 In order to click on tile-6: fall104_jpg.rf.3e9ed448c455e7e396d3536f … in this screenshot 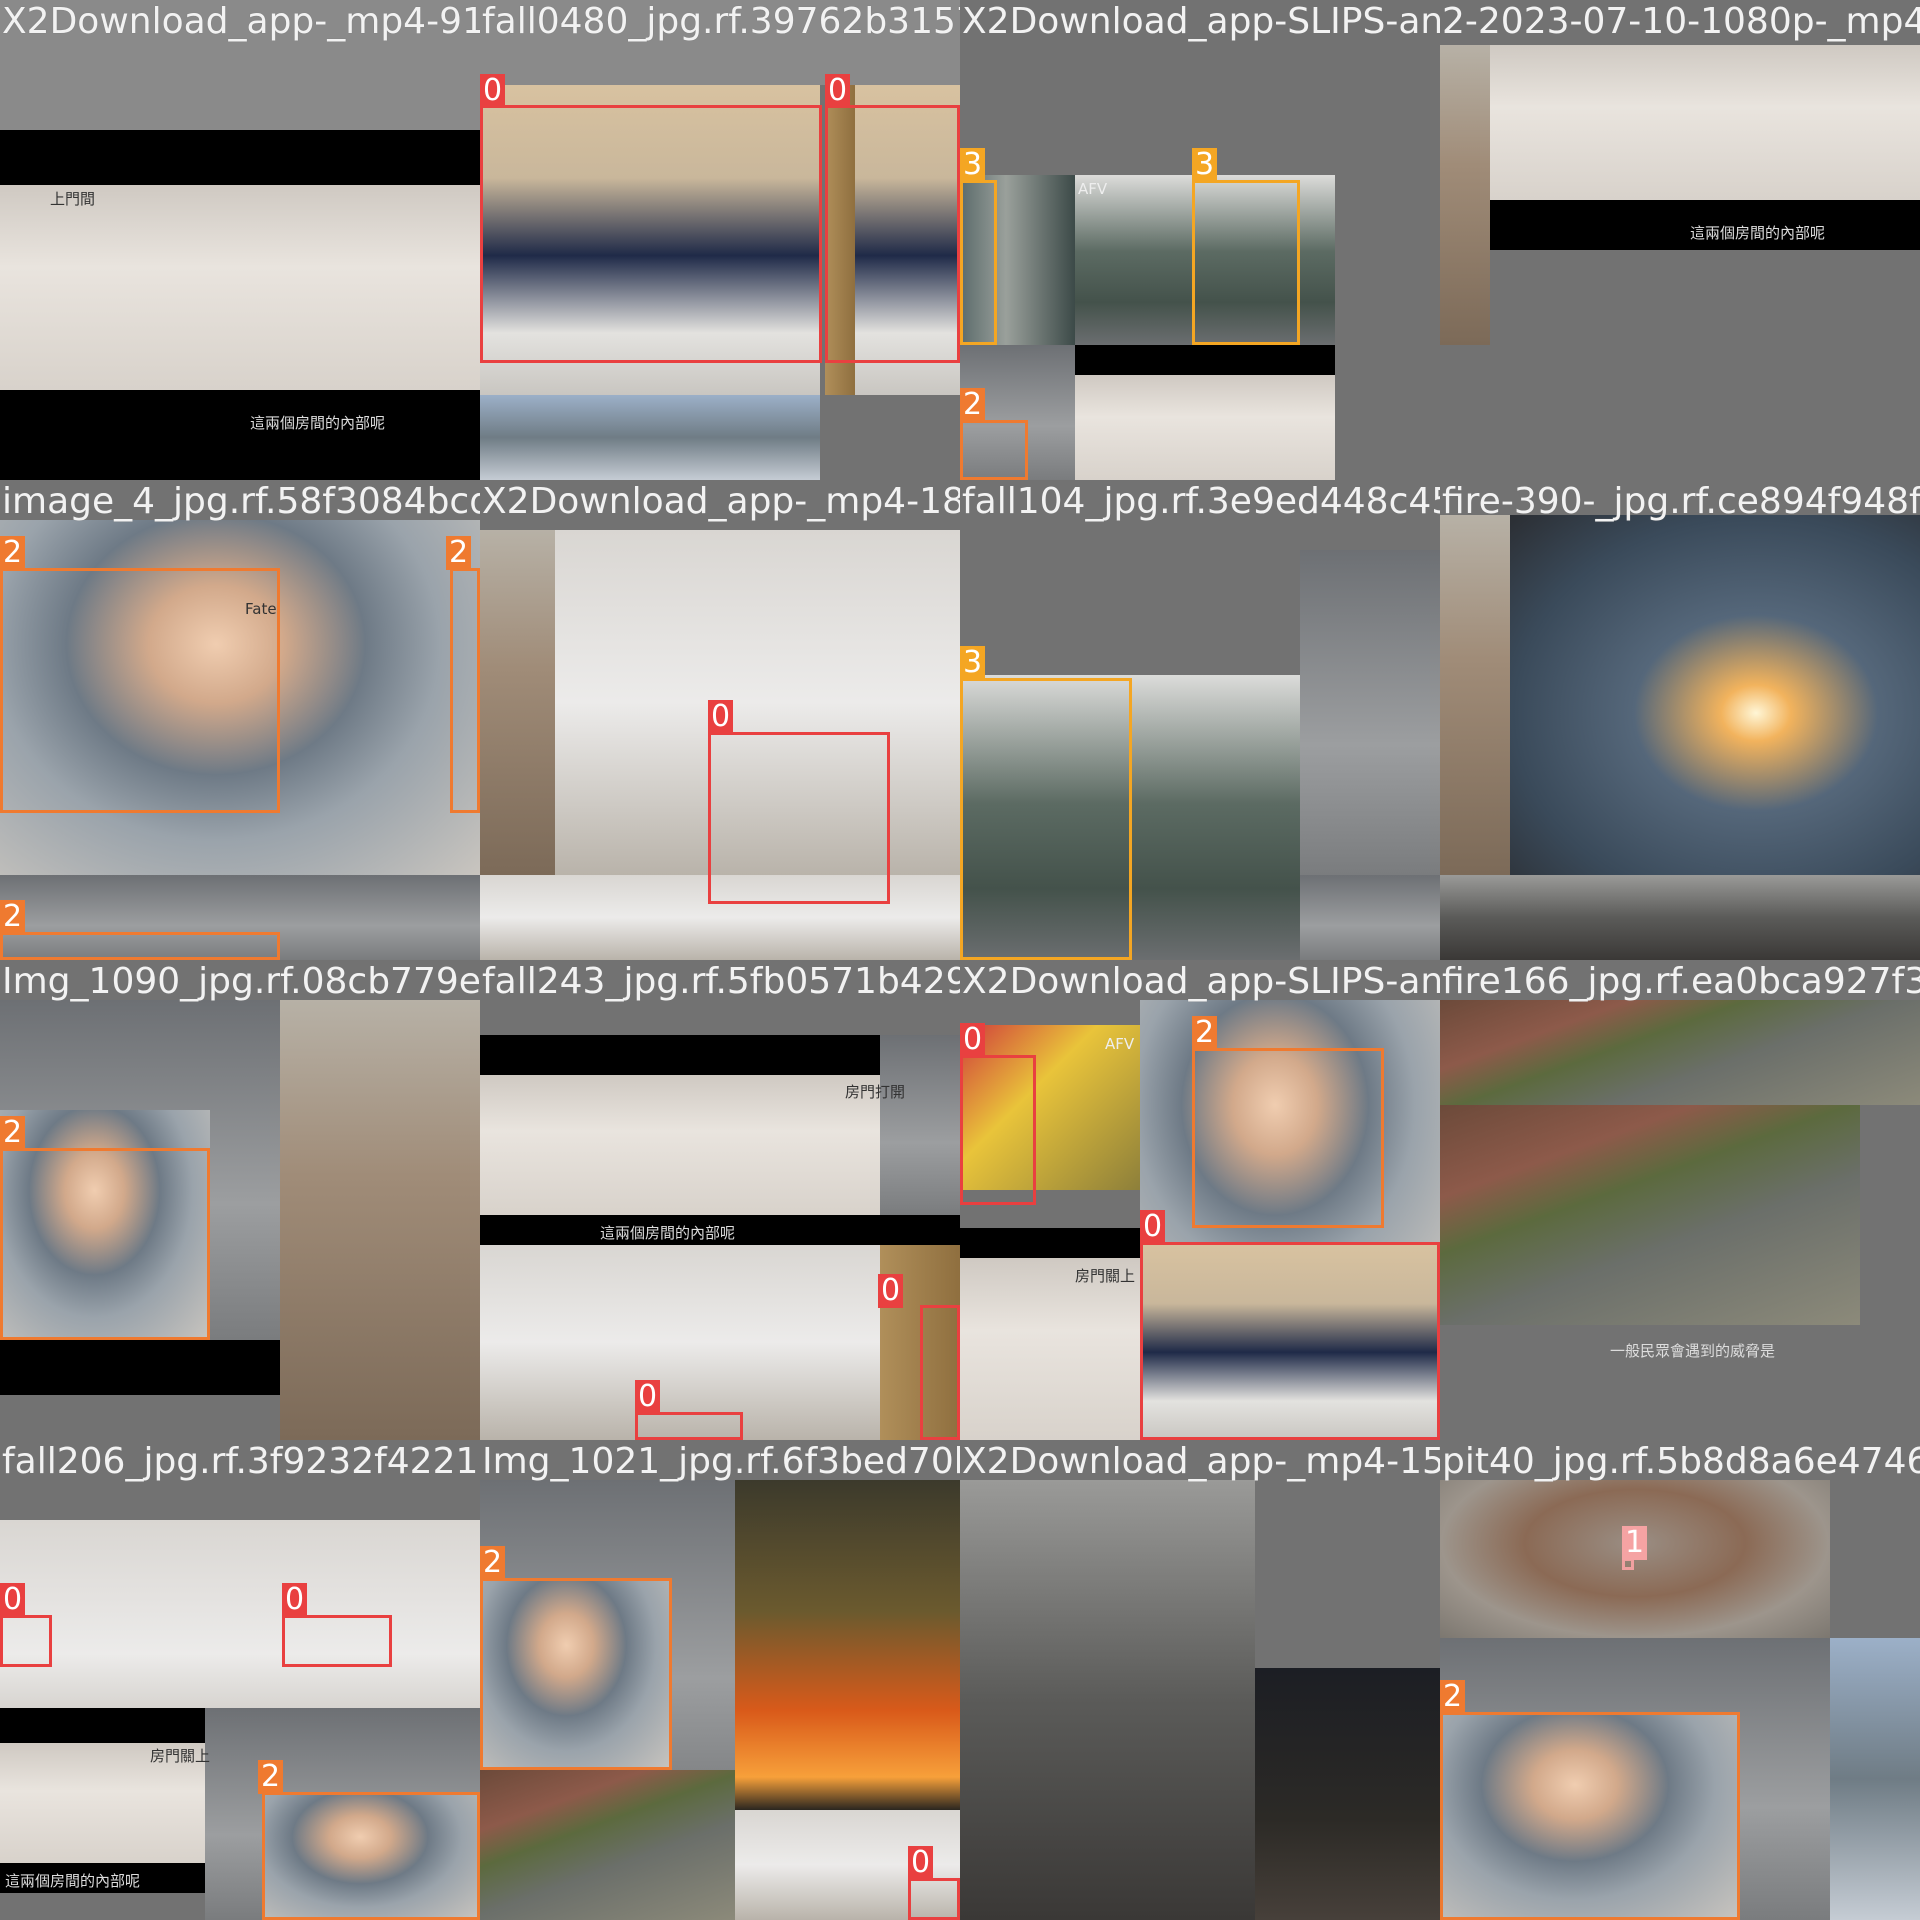, I will do `click(1200, 720)`.